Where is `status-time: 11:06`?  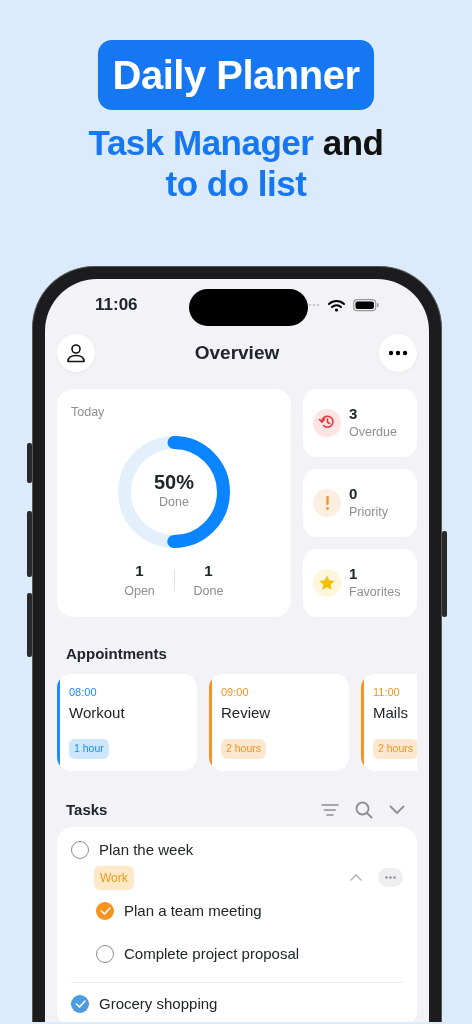
status-time: 11:06 is located at coordinates (116, 305).